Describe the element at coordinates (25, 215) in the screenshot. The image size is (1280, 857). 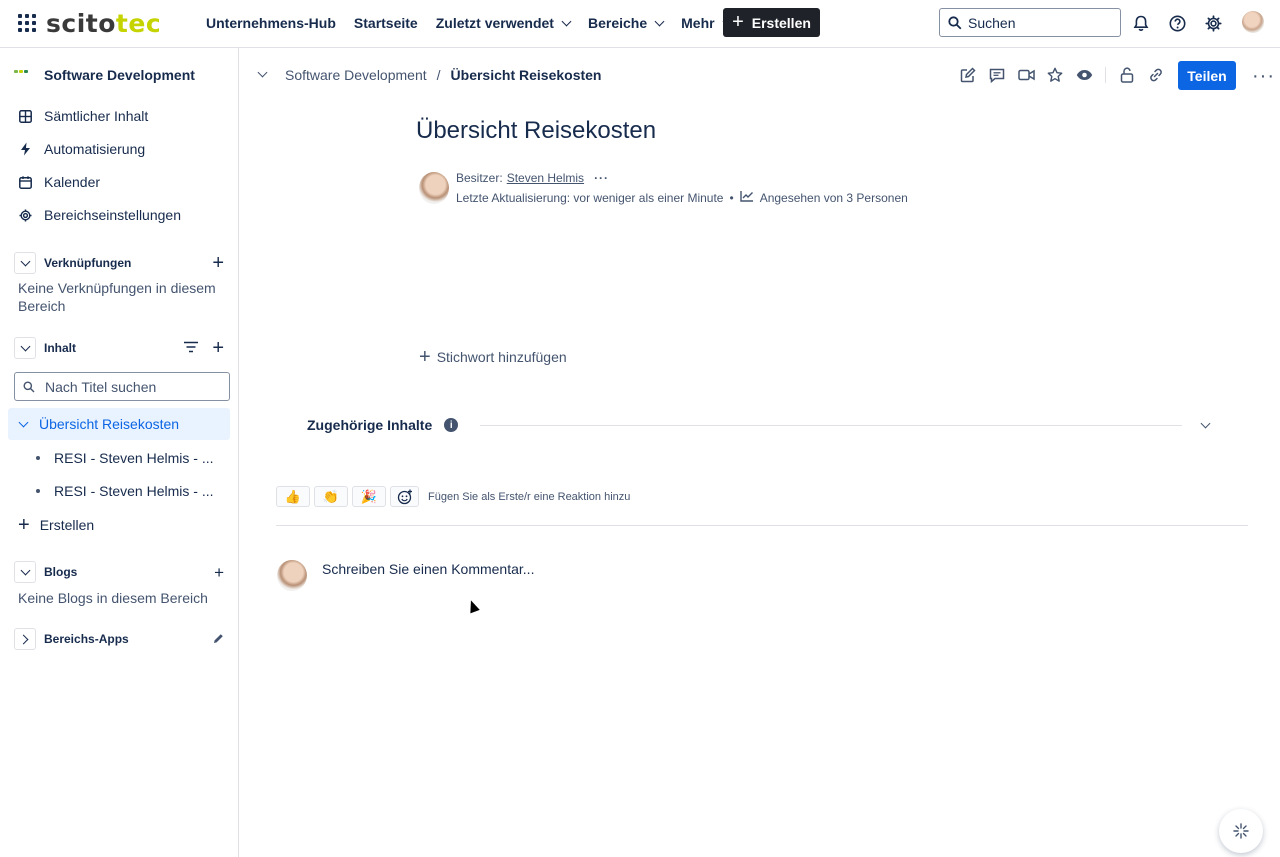
I see `gear-icon` at that location.